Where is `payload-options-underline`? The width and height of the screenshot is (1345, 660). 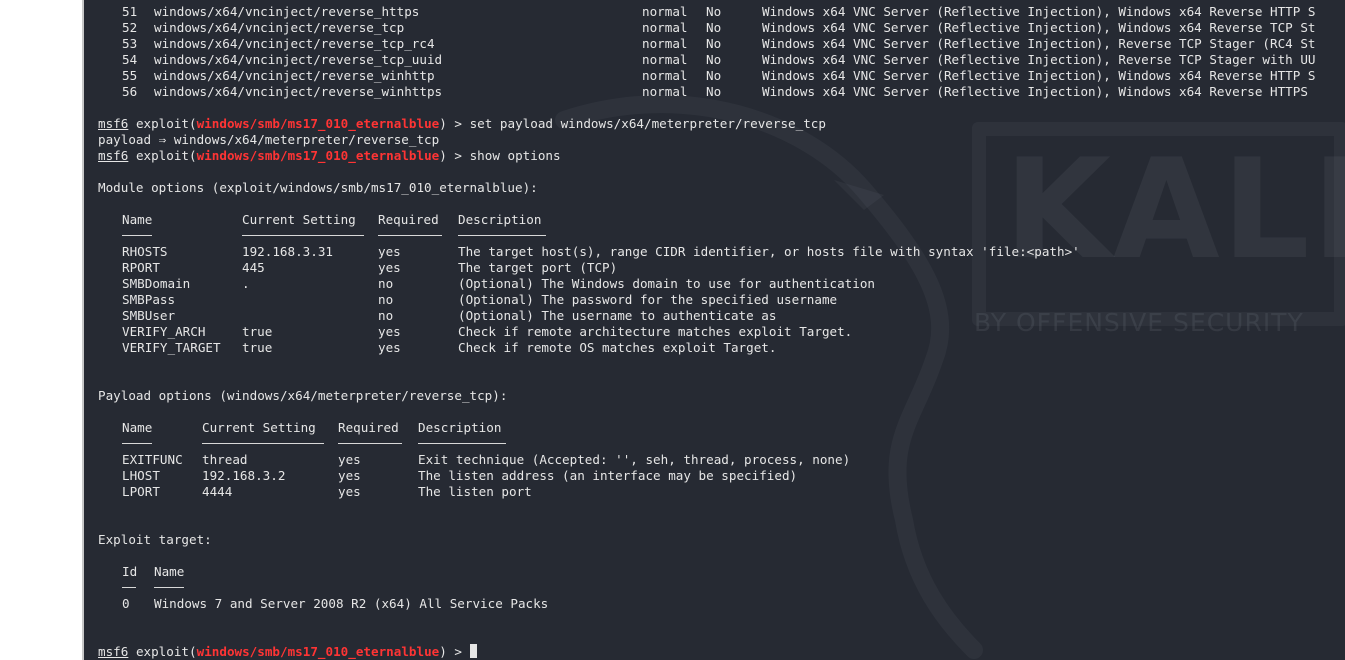
payload-options-underline is located at coordinates (462, 444).